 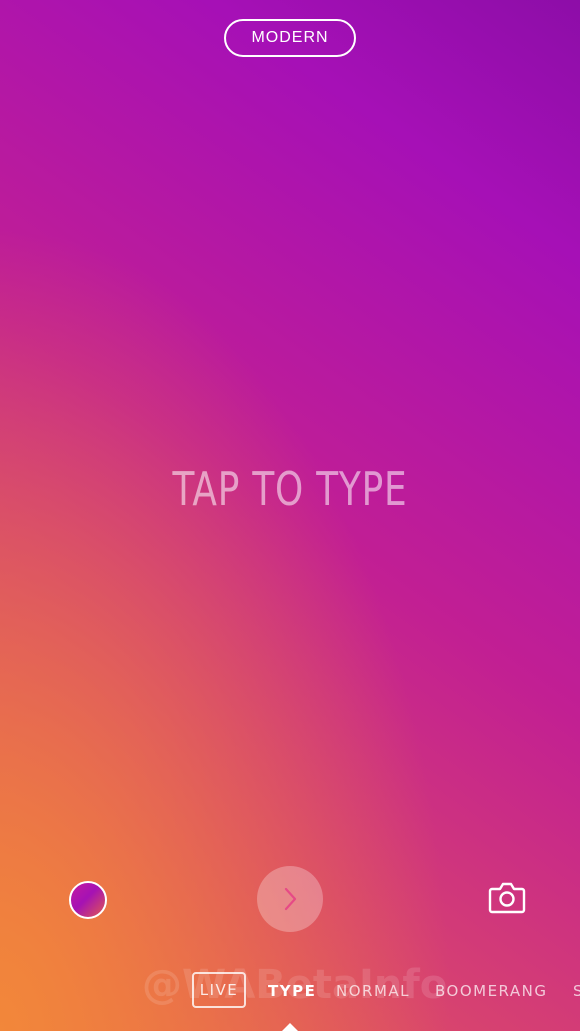 I want to click on next-button, so click(x=290, y=899).